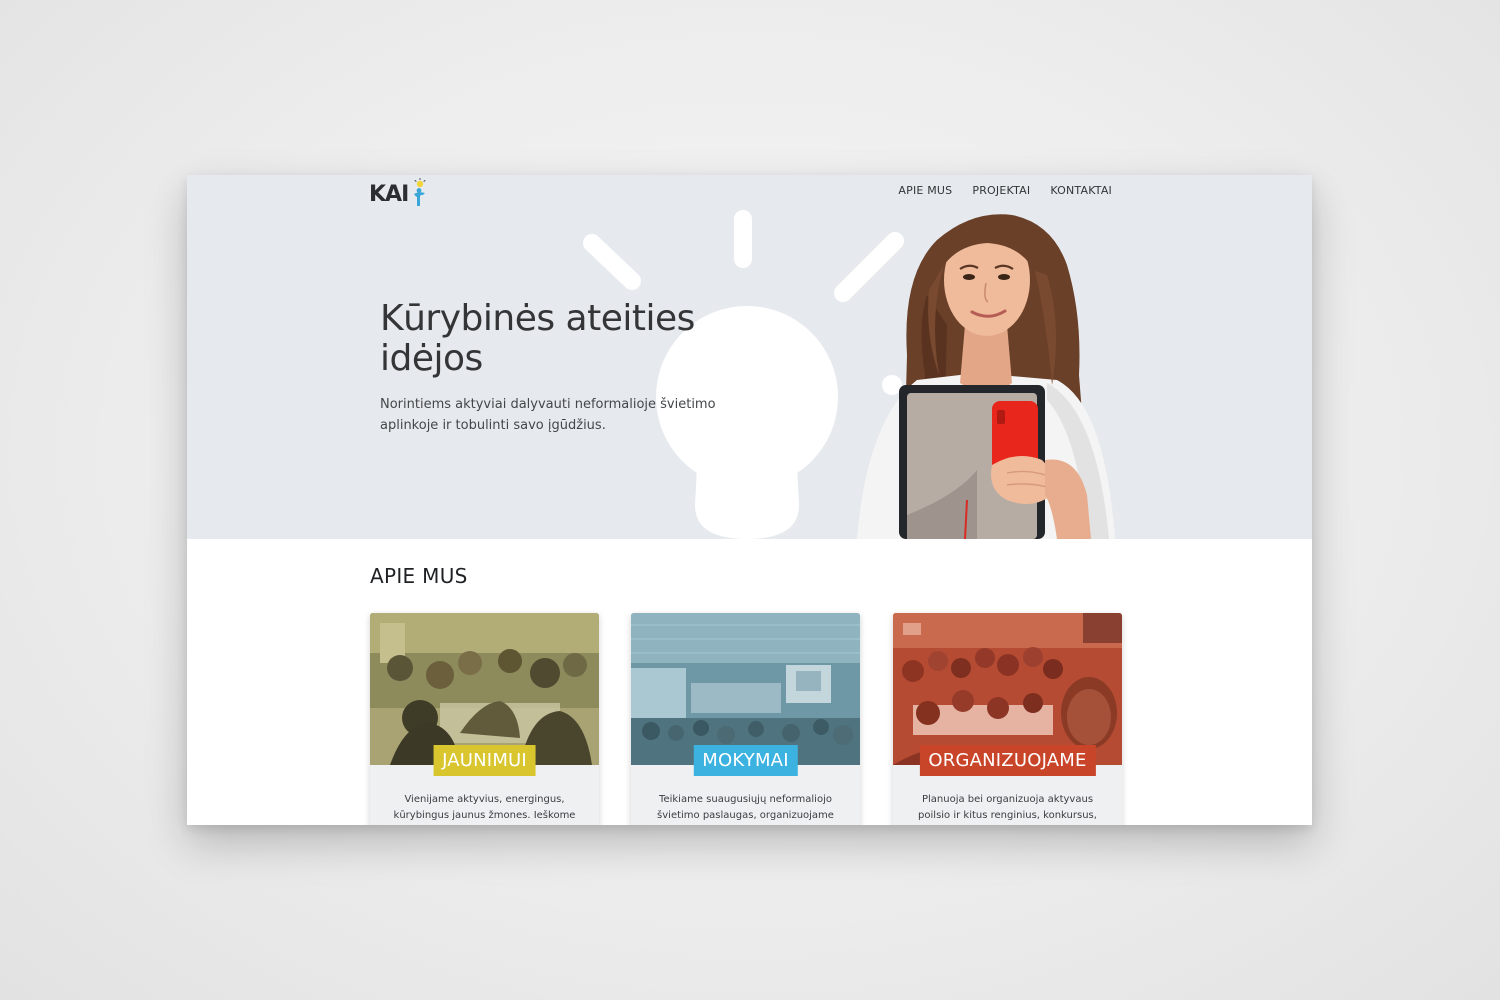  Describe the element at coordinates (1081, 190) in the screenshot. I see `nav-kontaktai: KONTAKTAI` at that location.